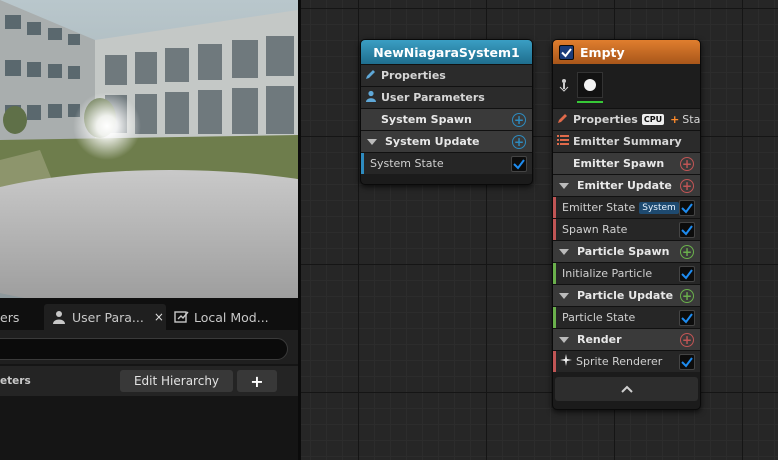 The width and height of the screenshot is (778, 460). I want to click on particle-spawn-label: Particle Spawn, so click(623, 251).